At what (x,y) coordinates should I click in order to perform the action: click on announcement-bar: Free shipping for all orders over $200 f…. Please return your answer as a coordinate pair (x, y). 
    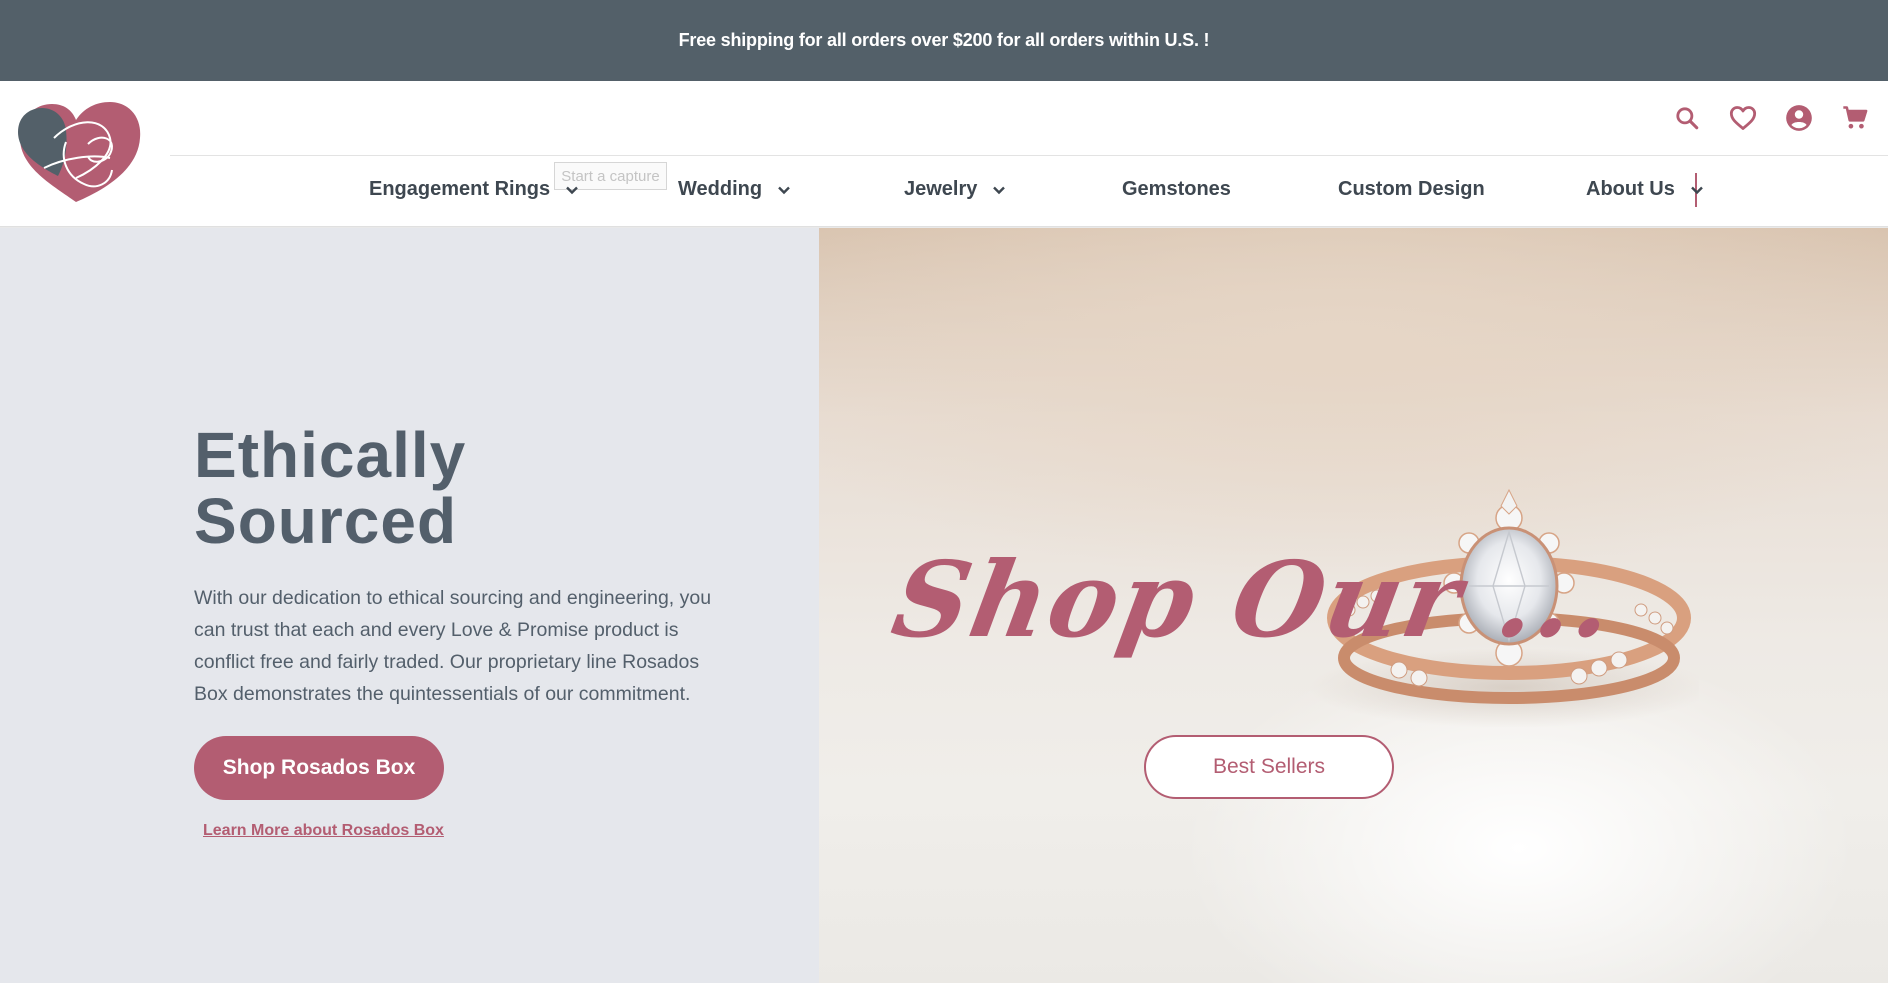
    Looking at the image, I should click on (944, 40).